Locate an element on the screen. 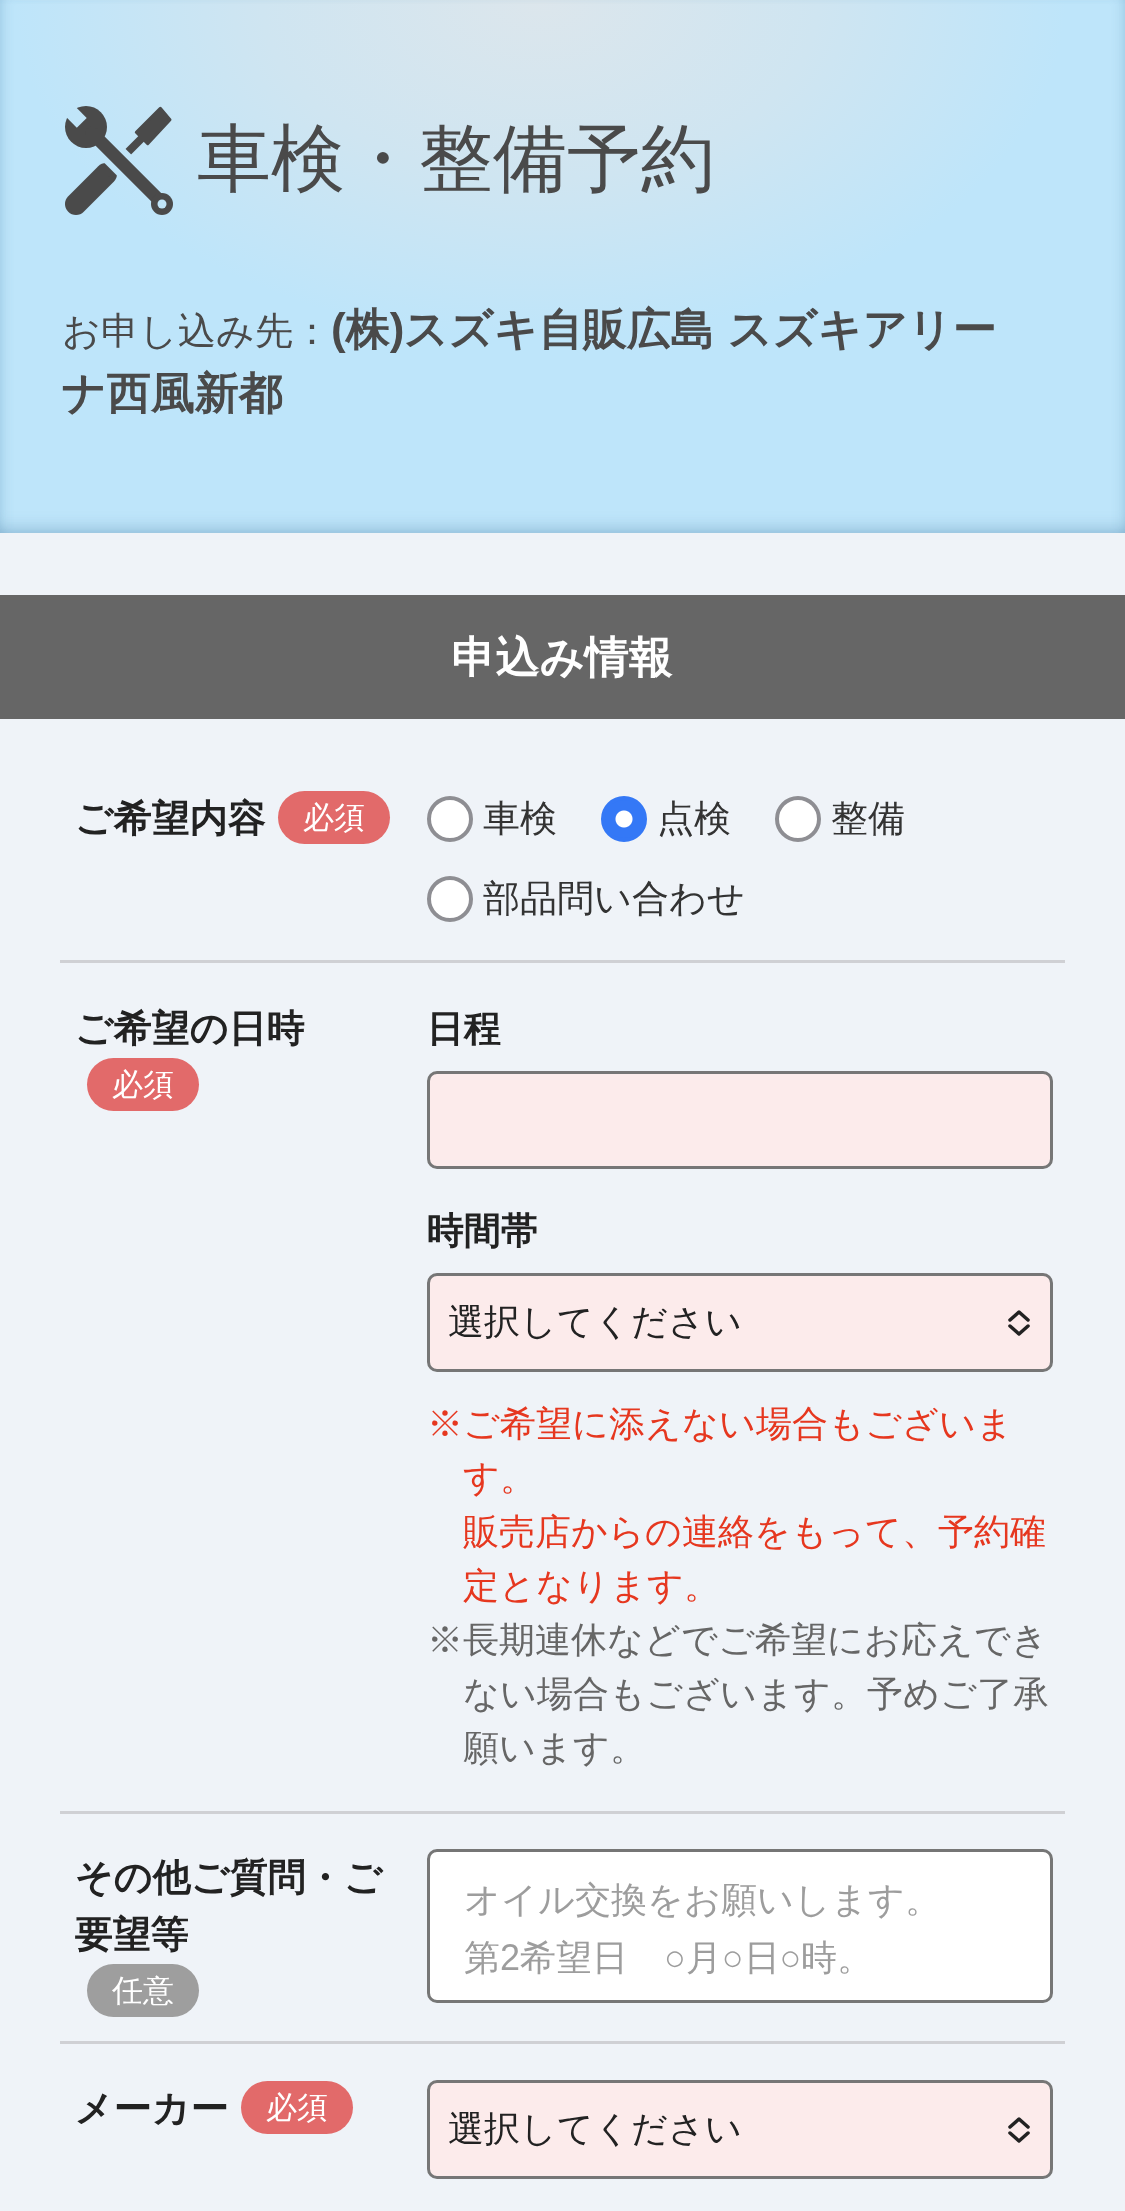 The height and width of the screenshot is (2211, 1125). page-title: 車検・整備予約 is located at coordinates (456, 159).